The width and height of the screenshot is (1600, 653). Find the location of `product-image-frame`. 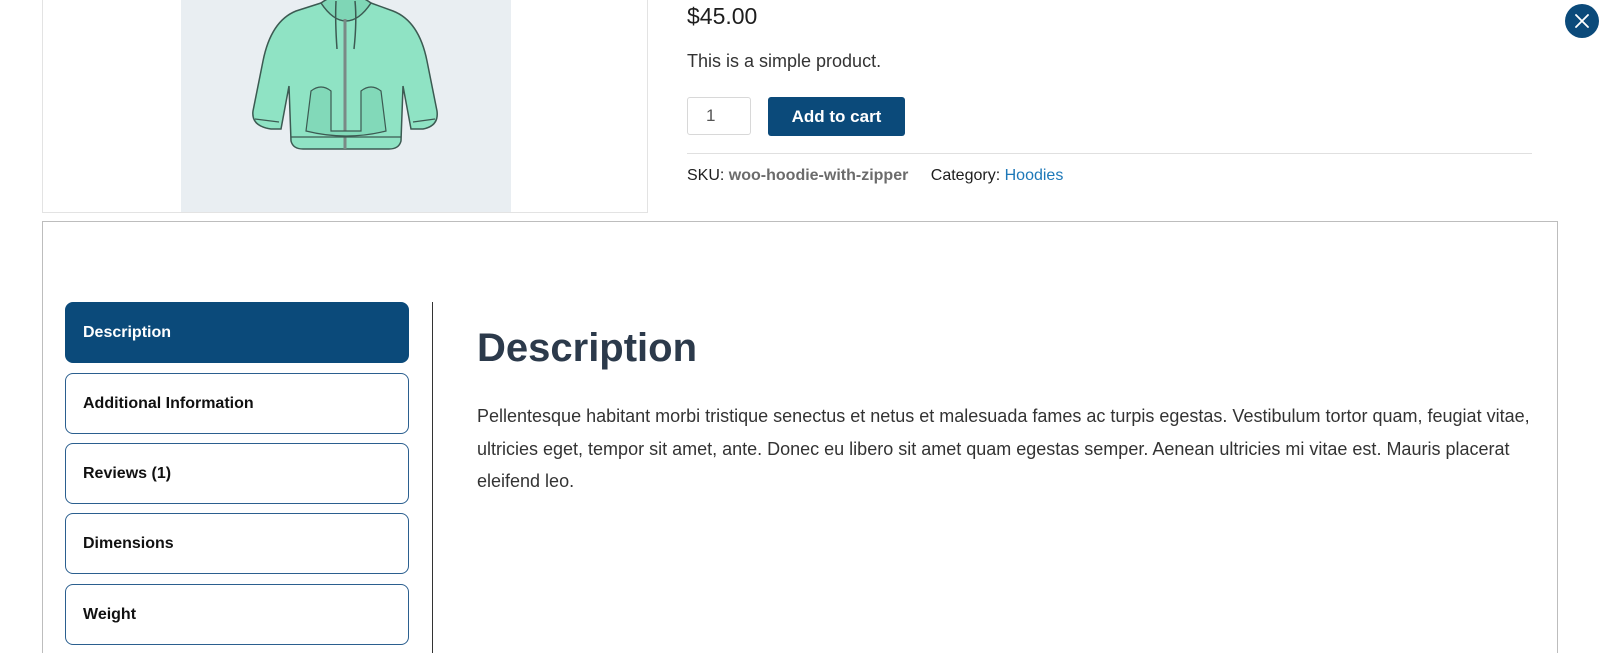

product-image-frame is located at coordinates (345, 106).